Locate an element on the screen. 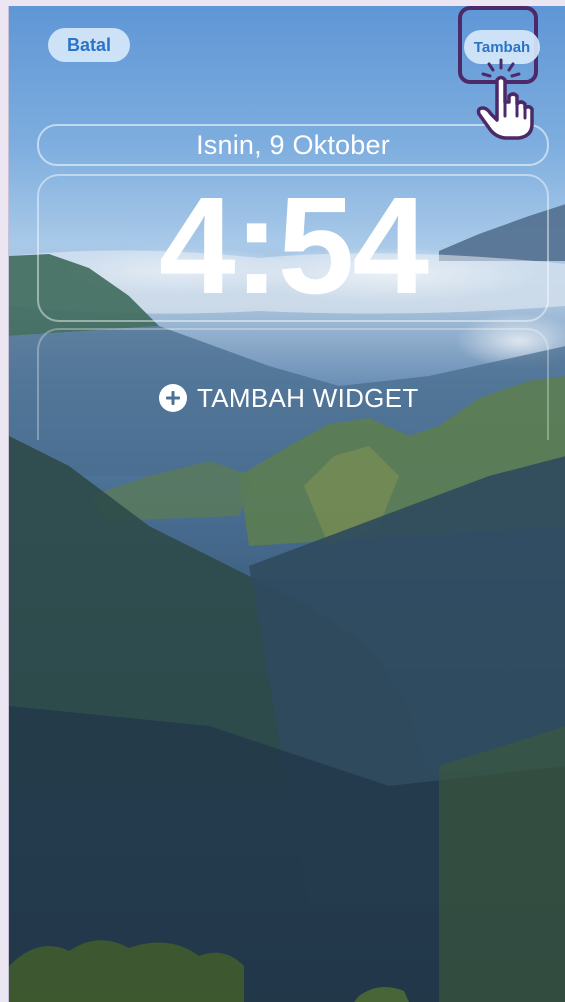  clock-widget: 4:54 is located at coordinates (293, 248).